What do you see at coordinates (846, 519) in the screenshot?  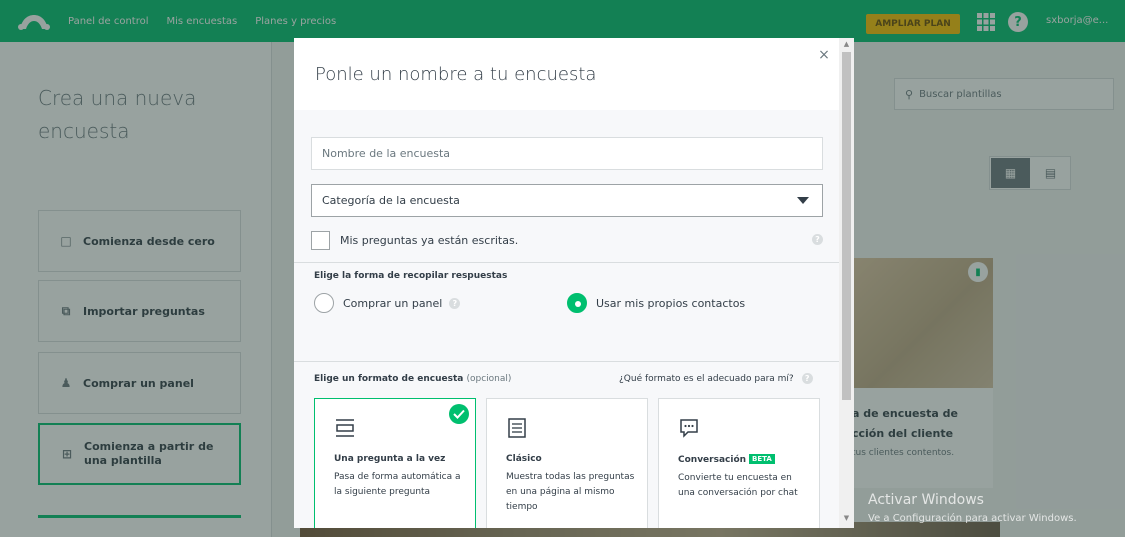 I see `scroll-down-icon: ▼` at bounding box center [846, 519].